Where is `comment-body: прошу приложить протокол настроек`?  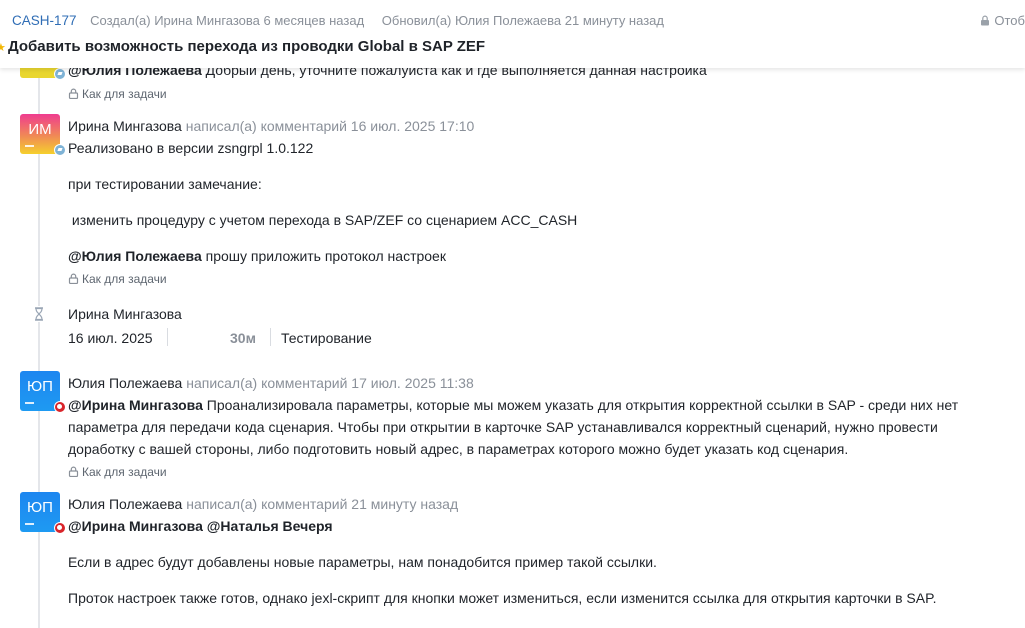 comment-body: прошу приложить протокол настроек is located at coordinates (323, 256).